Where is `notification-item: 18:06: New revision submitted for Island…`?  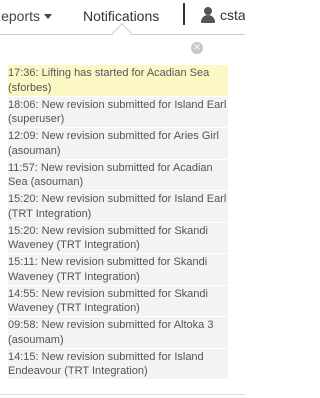 notification-item: 18:06: New revision submitted for Island… is located at coordinates (118, 112).